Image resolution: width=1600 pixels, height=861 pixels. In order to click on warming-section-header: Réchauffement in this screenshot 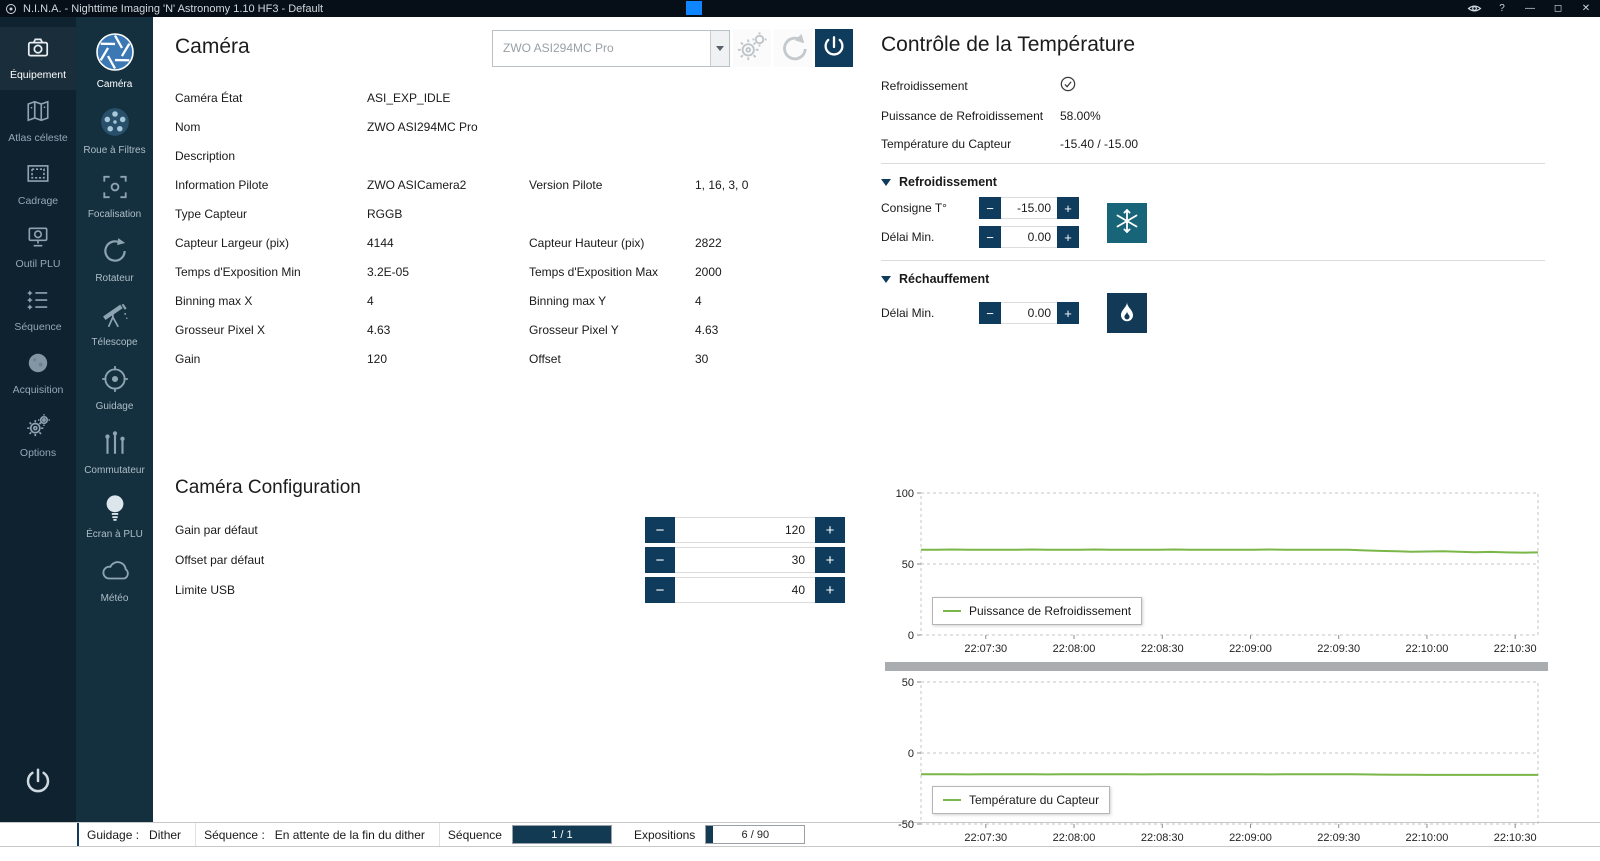, I will do `click(1240, 278)`.